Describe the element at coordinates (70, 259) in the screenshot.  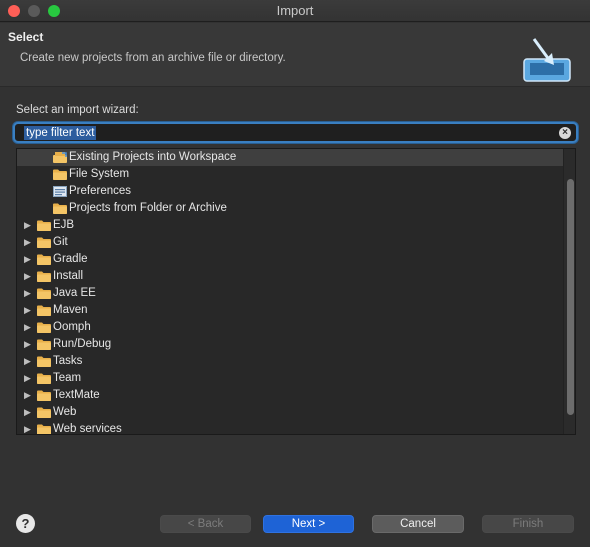
I see `tree-item-label: Gradle` at that location.